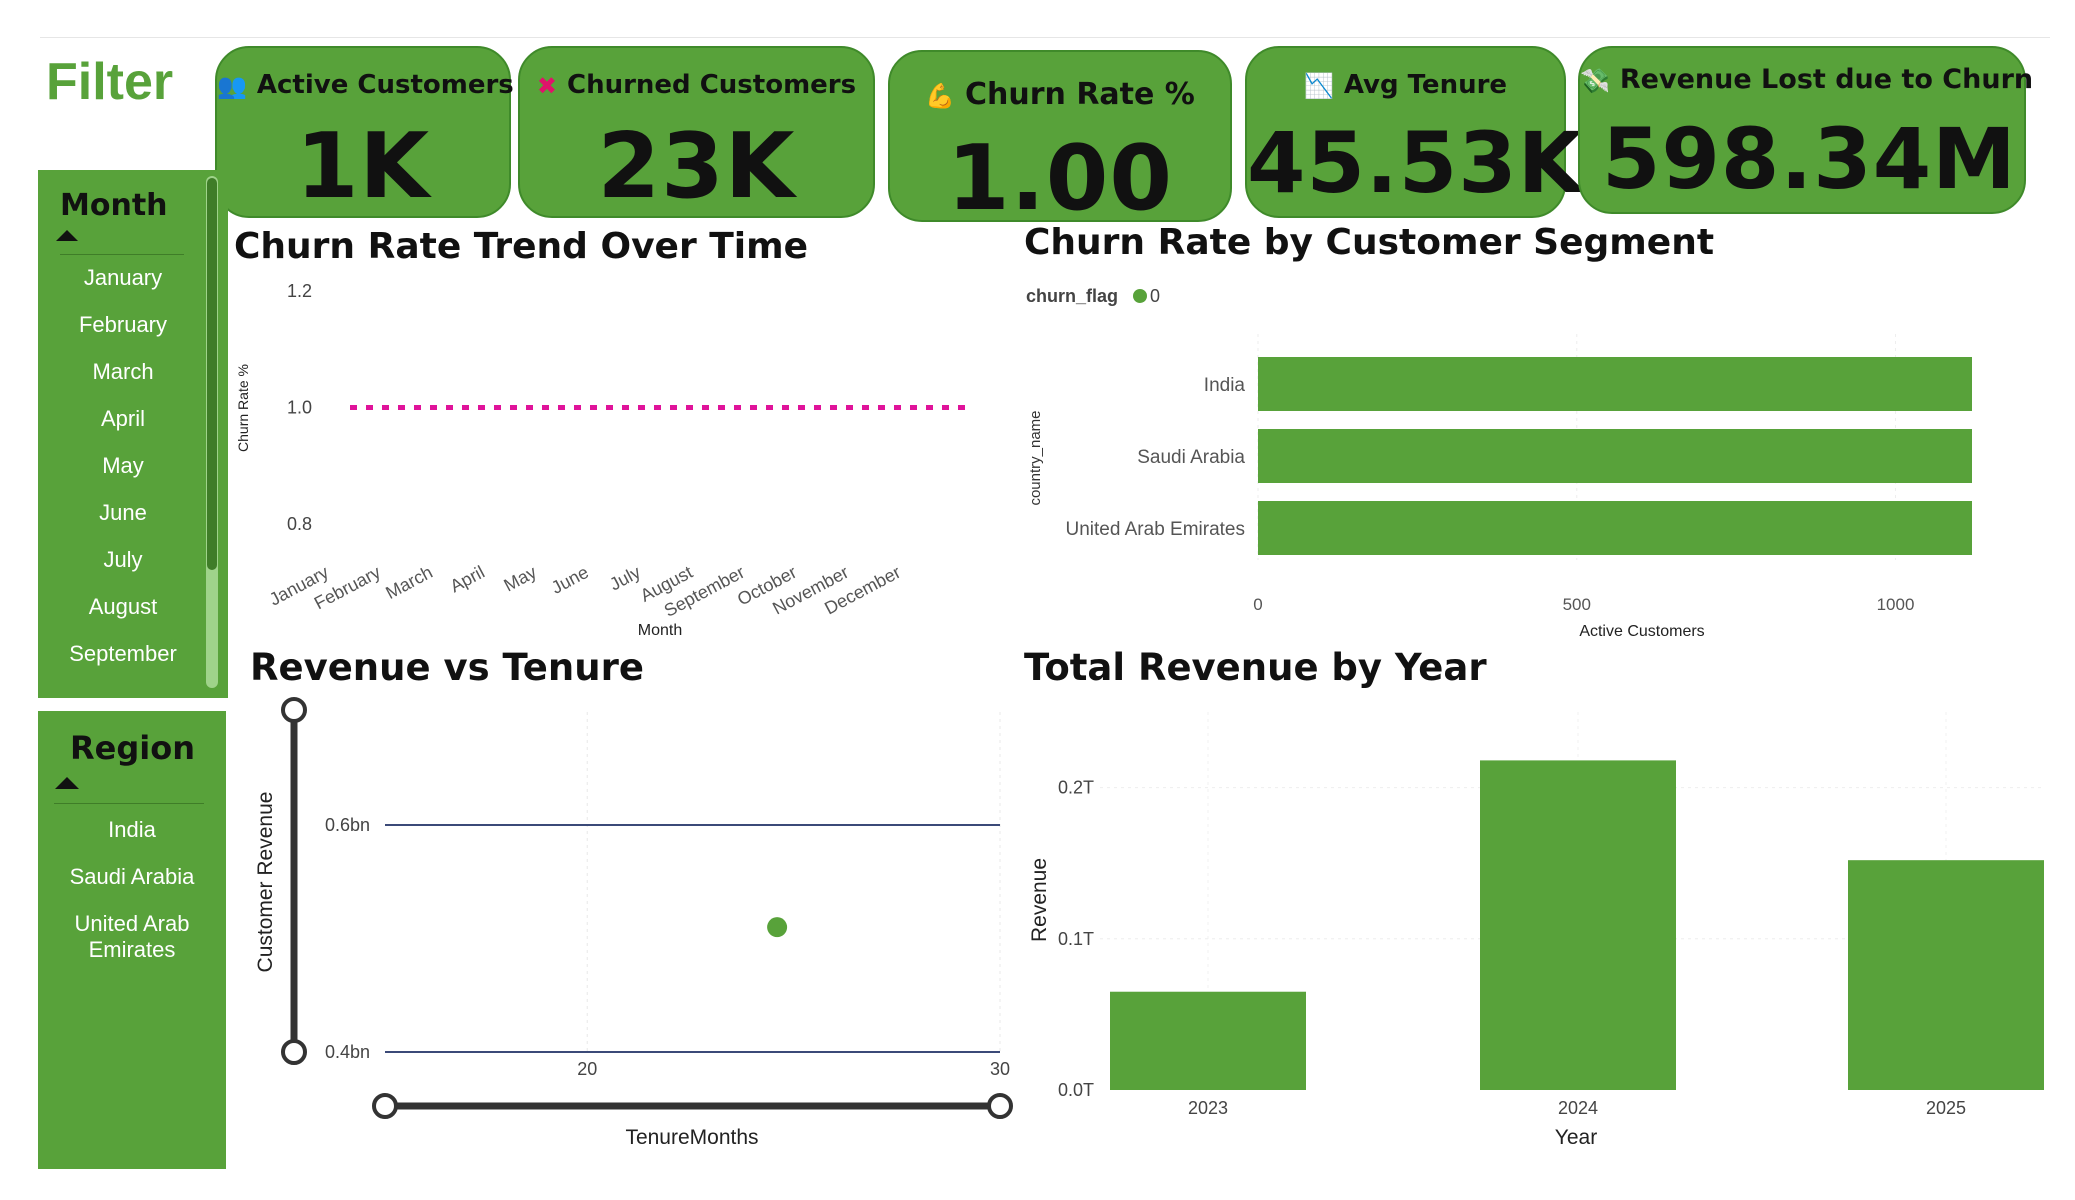  What do you see at coordinates (265, 882) in the screenshot?
I see `y-axis-label: Customer Revenue` at bounding box center [265, 882].